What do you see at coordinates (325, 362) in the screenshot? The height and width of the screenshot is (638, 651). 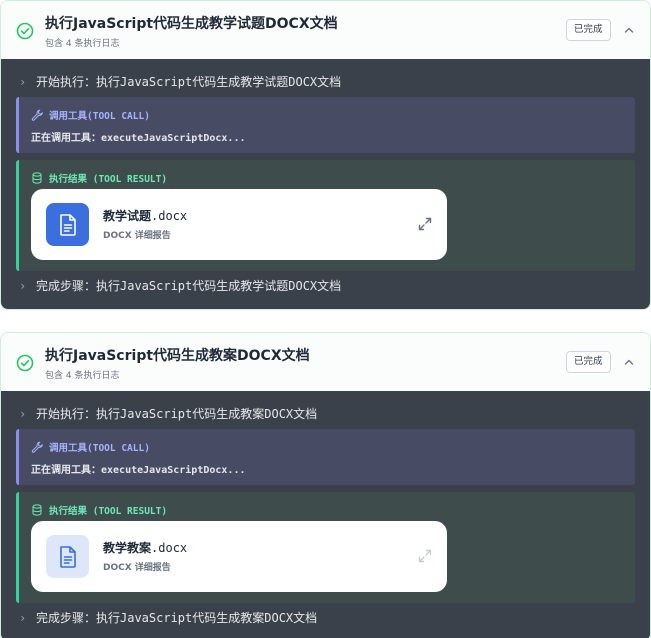 I see `task-card-header: 执行JavaScript代码生成教案DOCX文档 包含 4 条执行日志 已完成` at bounding box center [325, 362].